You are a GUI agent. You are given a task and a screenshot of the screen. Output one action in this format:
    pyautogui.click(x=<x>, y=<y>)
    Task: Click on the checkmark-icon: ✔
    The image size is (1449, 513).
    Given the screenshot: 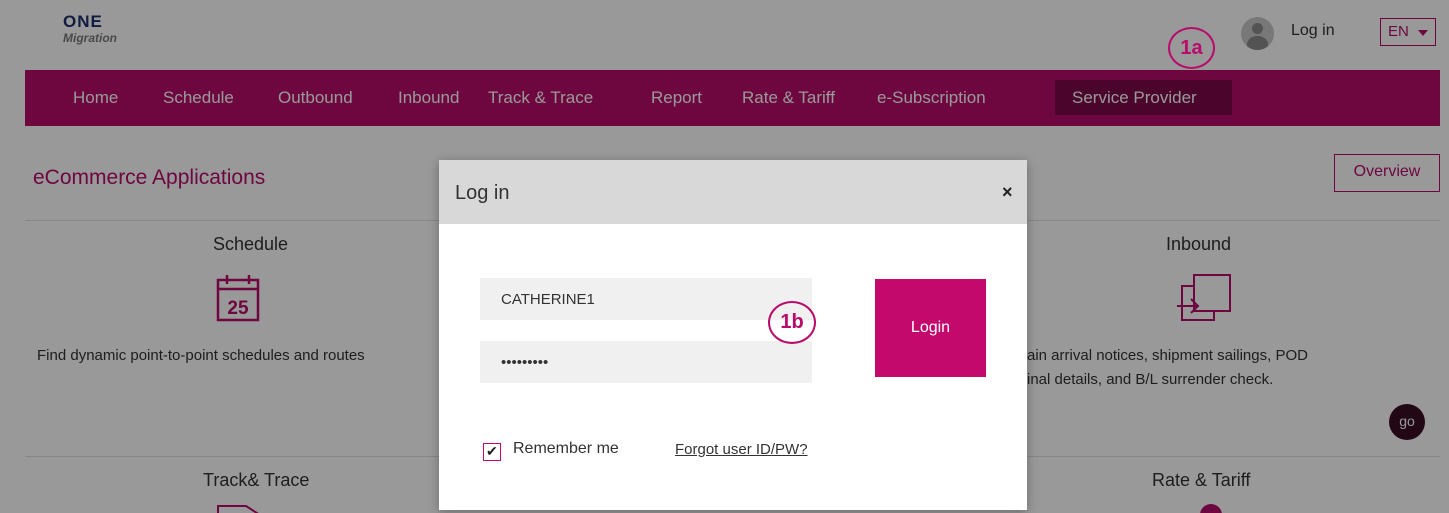 What is the action you would take?
    pyautogui.click(x=492, y=451)
    